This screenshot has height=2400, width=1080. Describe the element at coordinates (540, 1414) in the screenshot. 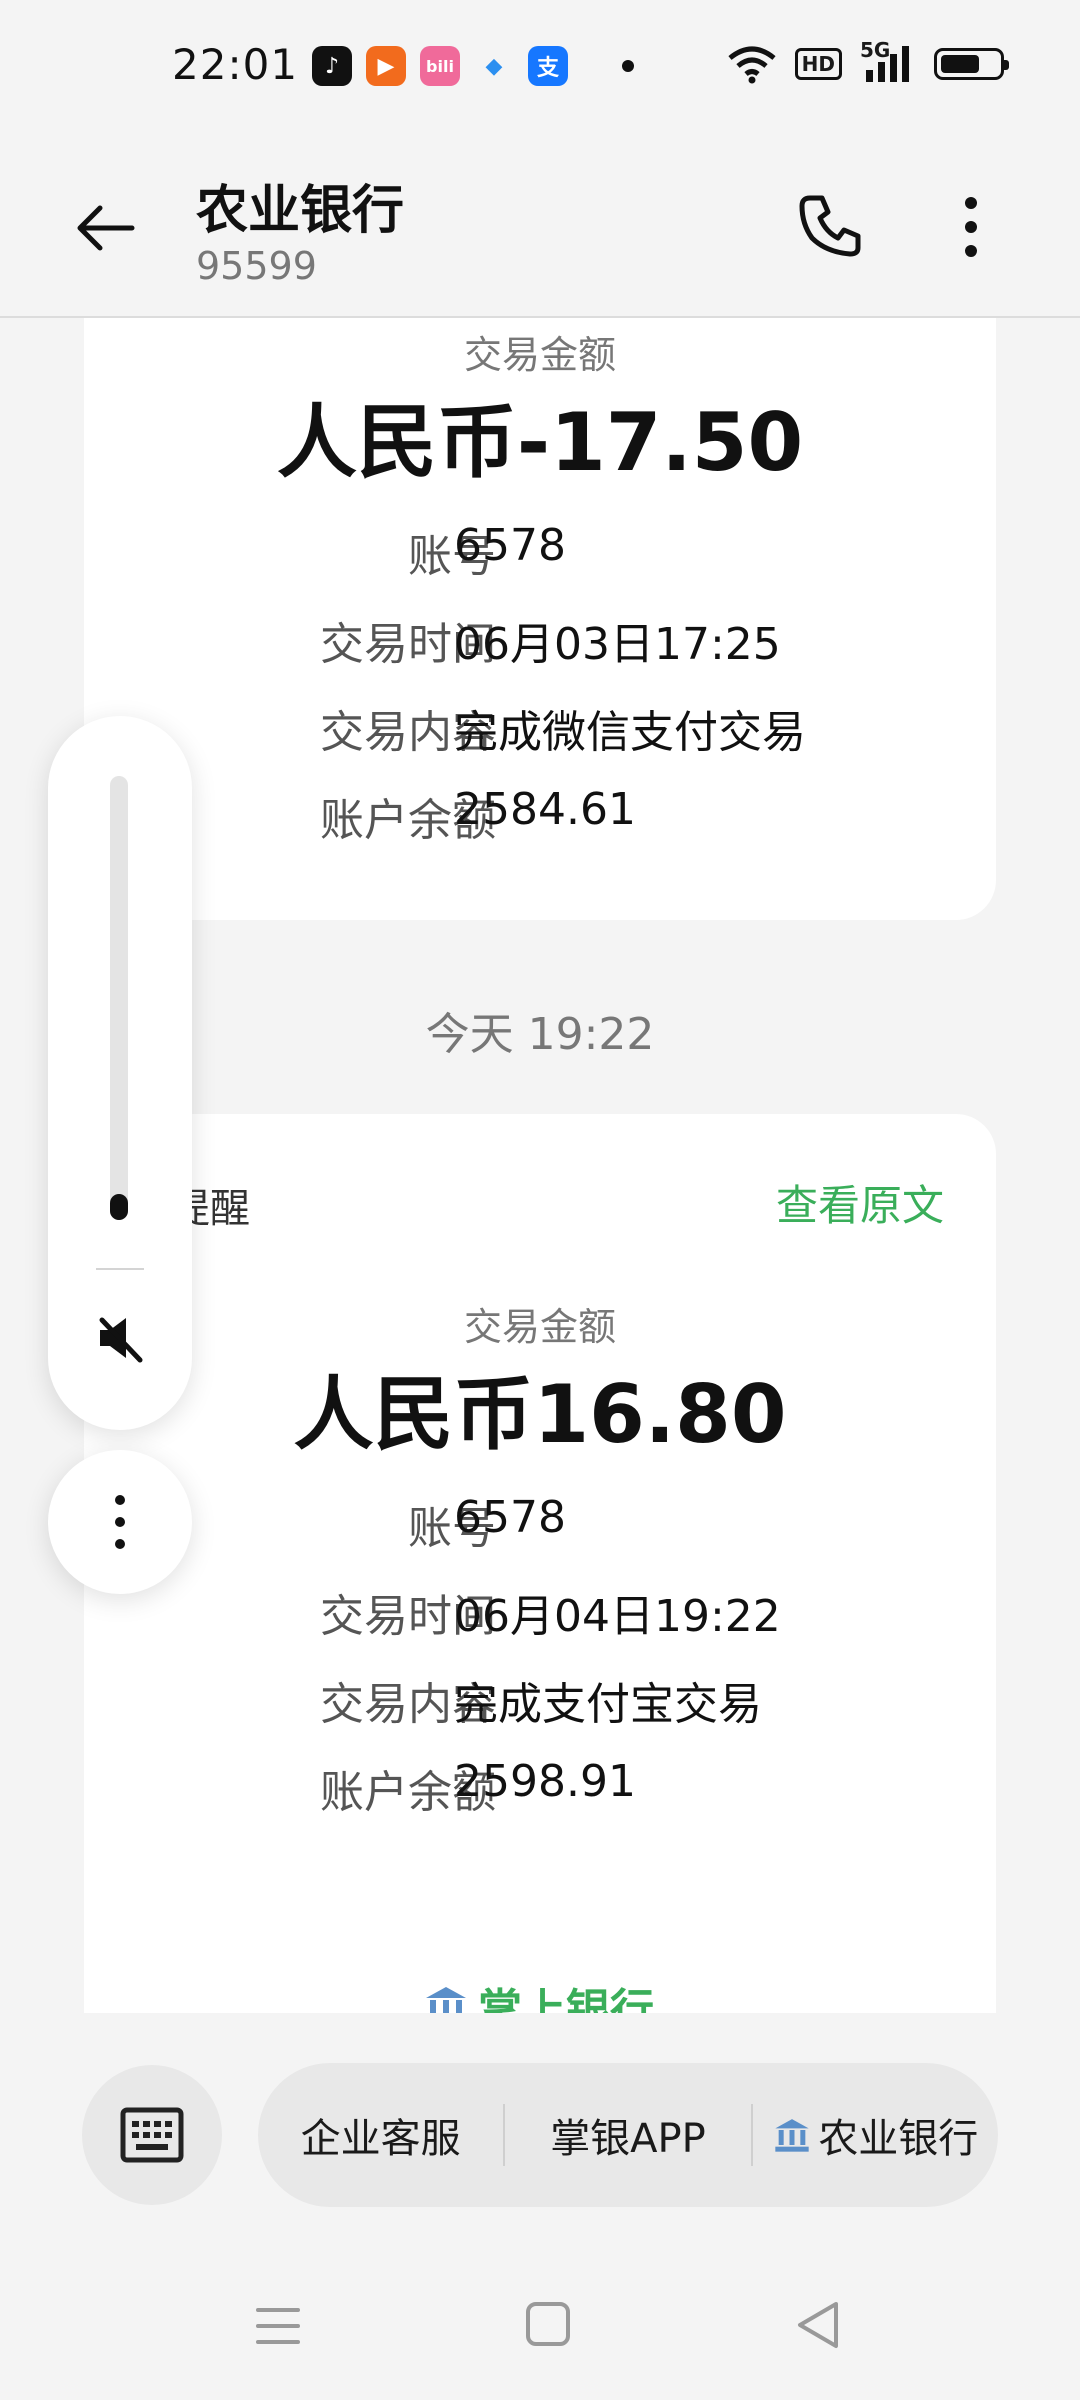

I see `transaction-amount: 人民币16.80` at that location.